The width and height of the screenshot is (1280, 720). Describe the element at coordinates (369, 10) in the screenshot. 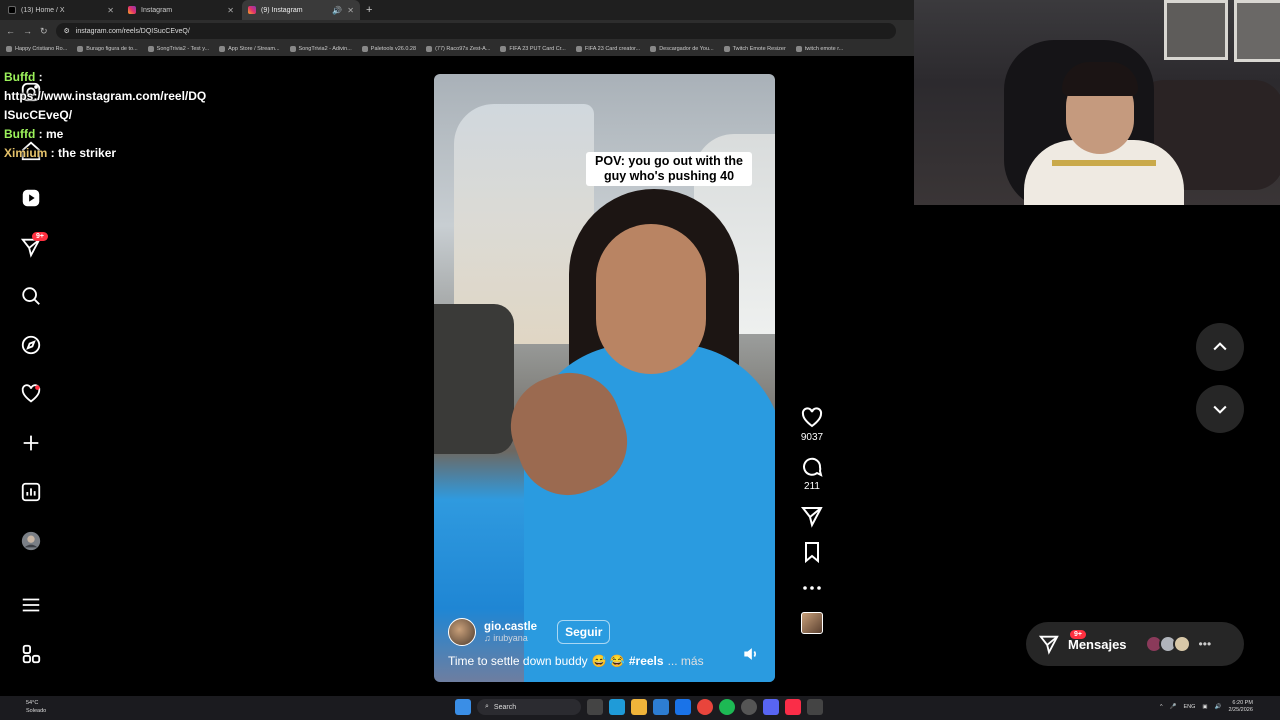

I see `new-tab-button: +` at that location.